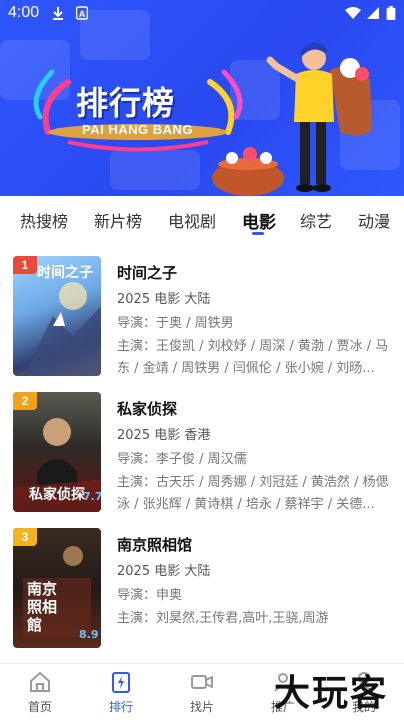 This screenshot has height=720, width=404. Describe the element at coordinates (154, 544) in the screenshot. I see `movie-title: 南京照相馆` at that location.